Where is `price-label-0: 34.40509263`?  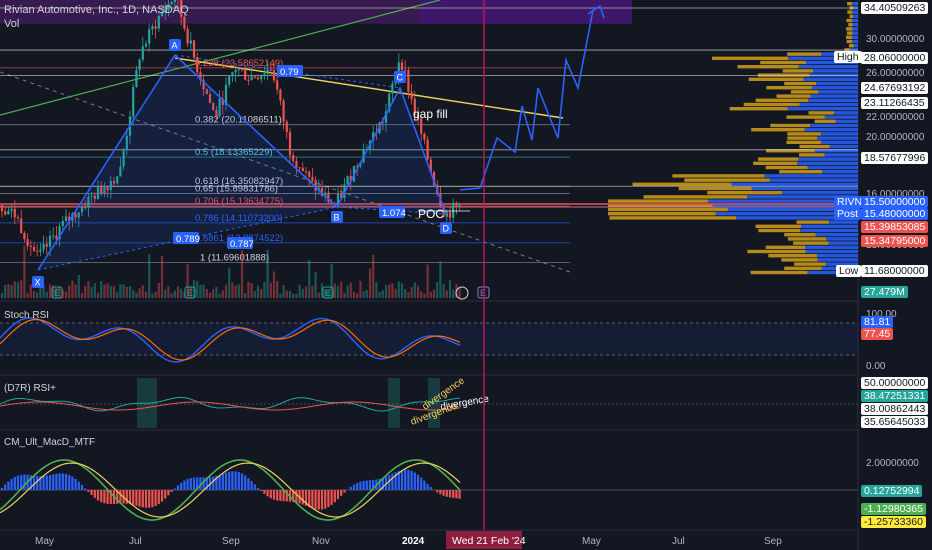
price-label-0: 34.40509263 is located at coordinates (895, 8).